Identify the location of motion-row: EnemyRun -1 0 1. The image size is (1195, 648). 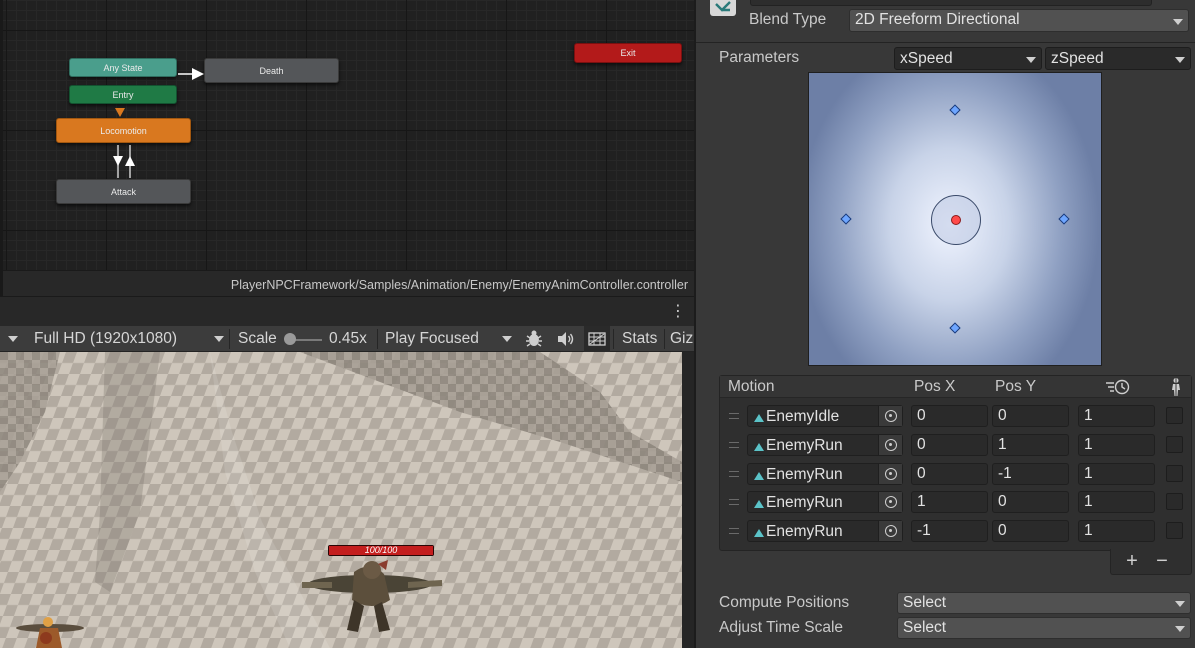
(955, 532).